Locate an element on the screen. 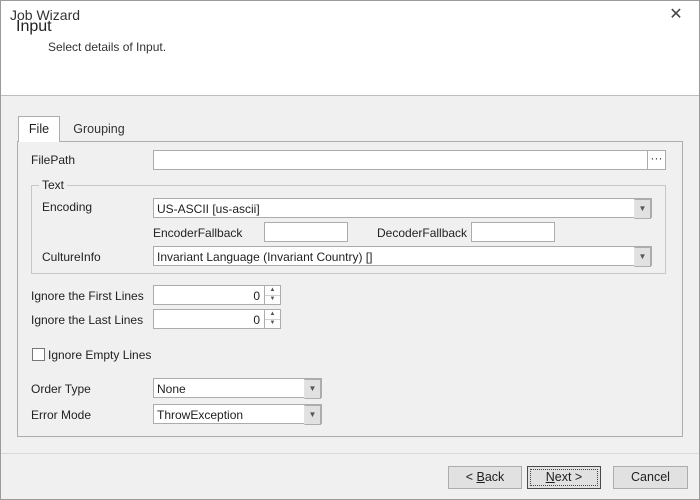  close-icon: ✕ is located at coordinates (676, 15).